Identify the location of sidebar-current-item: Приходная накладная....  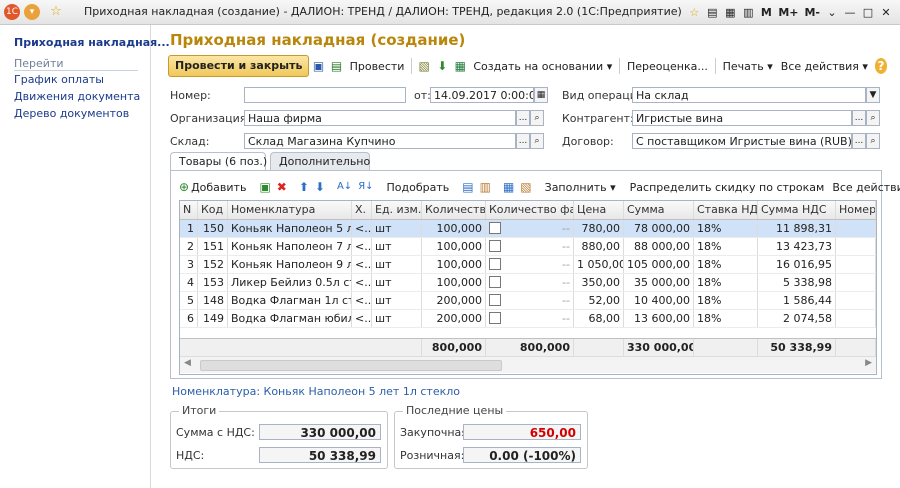
(92, 42).